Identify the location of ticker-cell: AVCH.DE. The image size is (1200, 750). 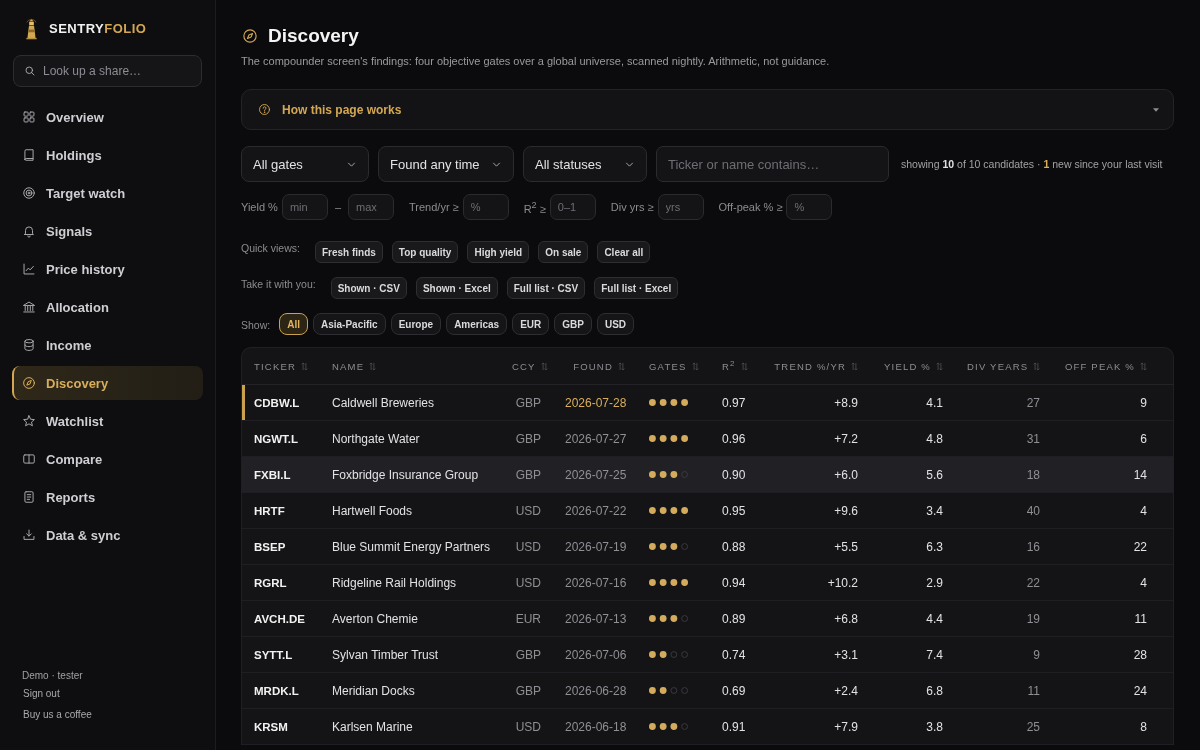
(279, 618).